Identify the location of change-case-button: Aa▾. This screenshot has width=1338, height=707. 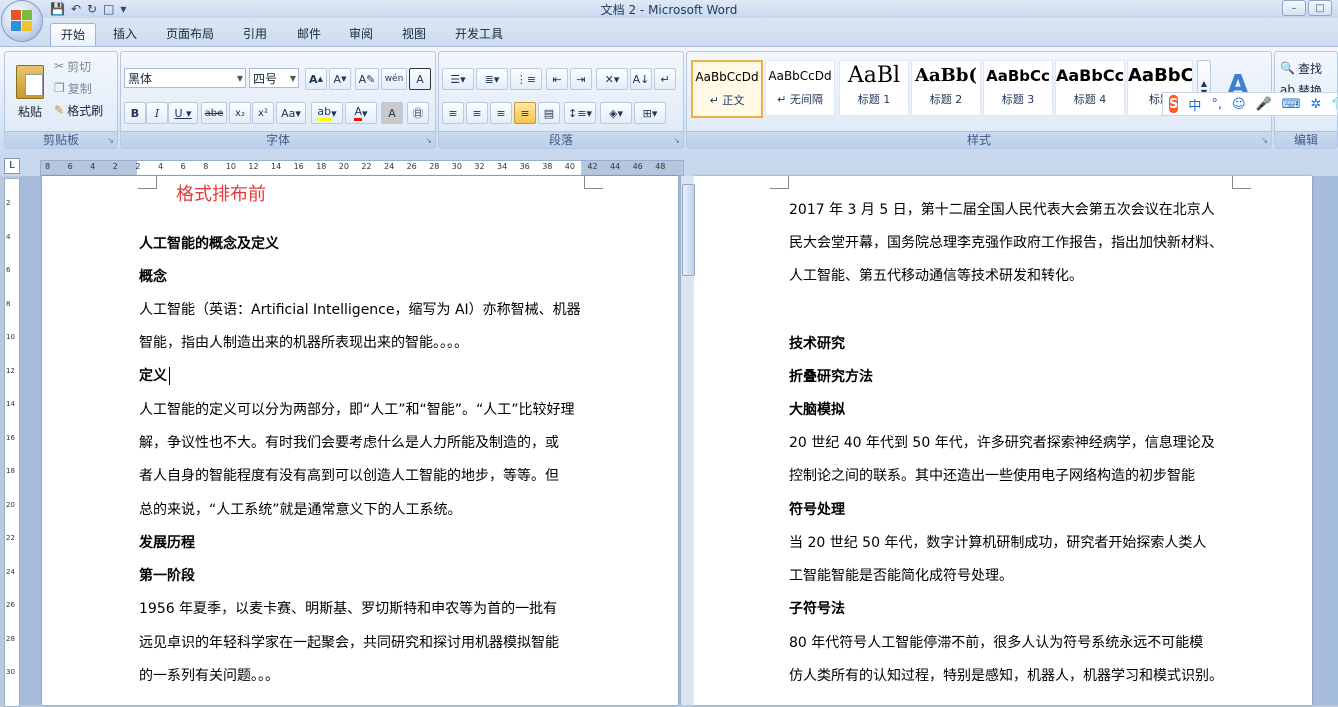
(291, 113).